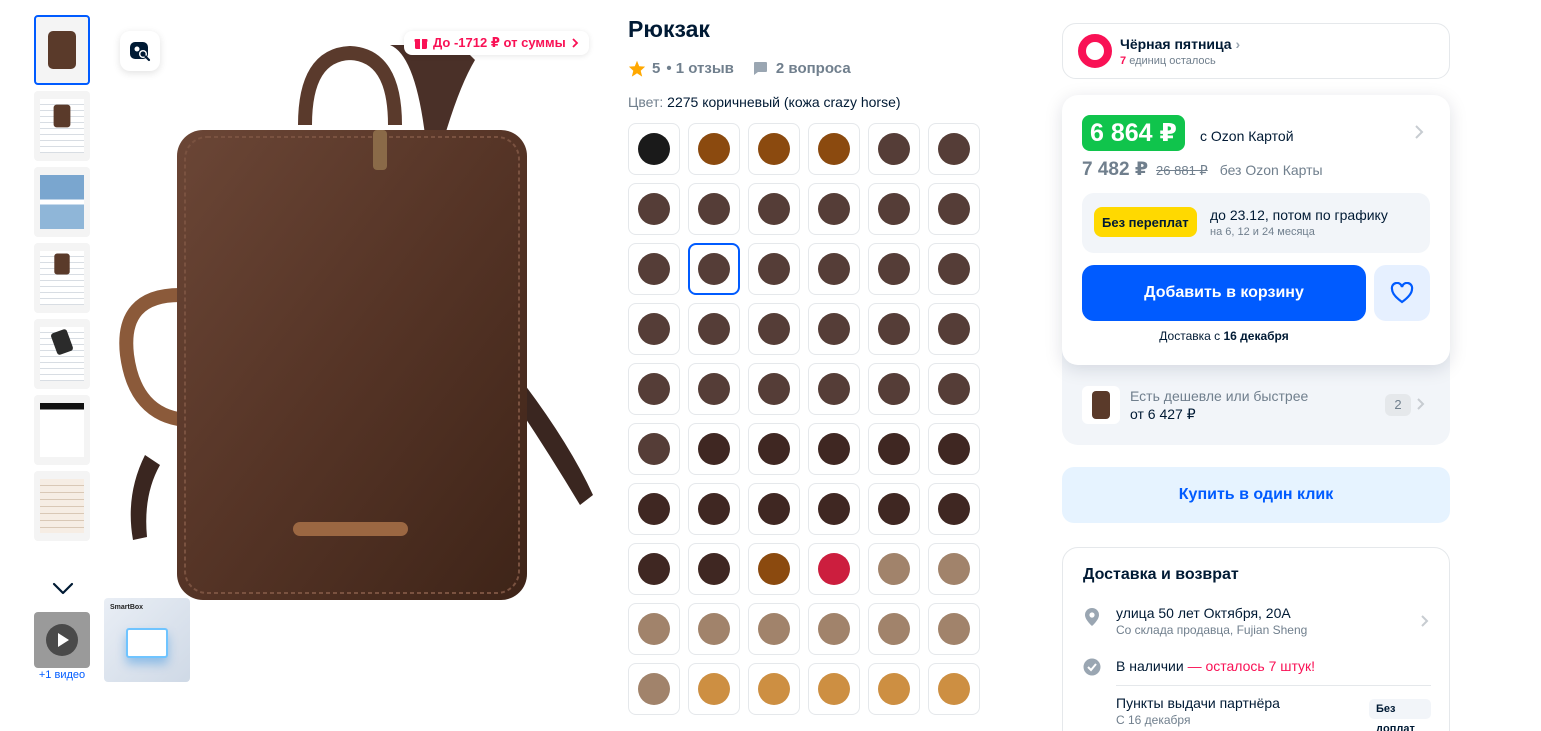  Describe the element at coordinates (1224, 293) in the screenshot. I see `add-to-cart-button: Добавить в корзину` at that location.